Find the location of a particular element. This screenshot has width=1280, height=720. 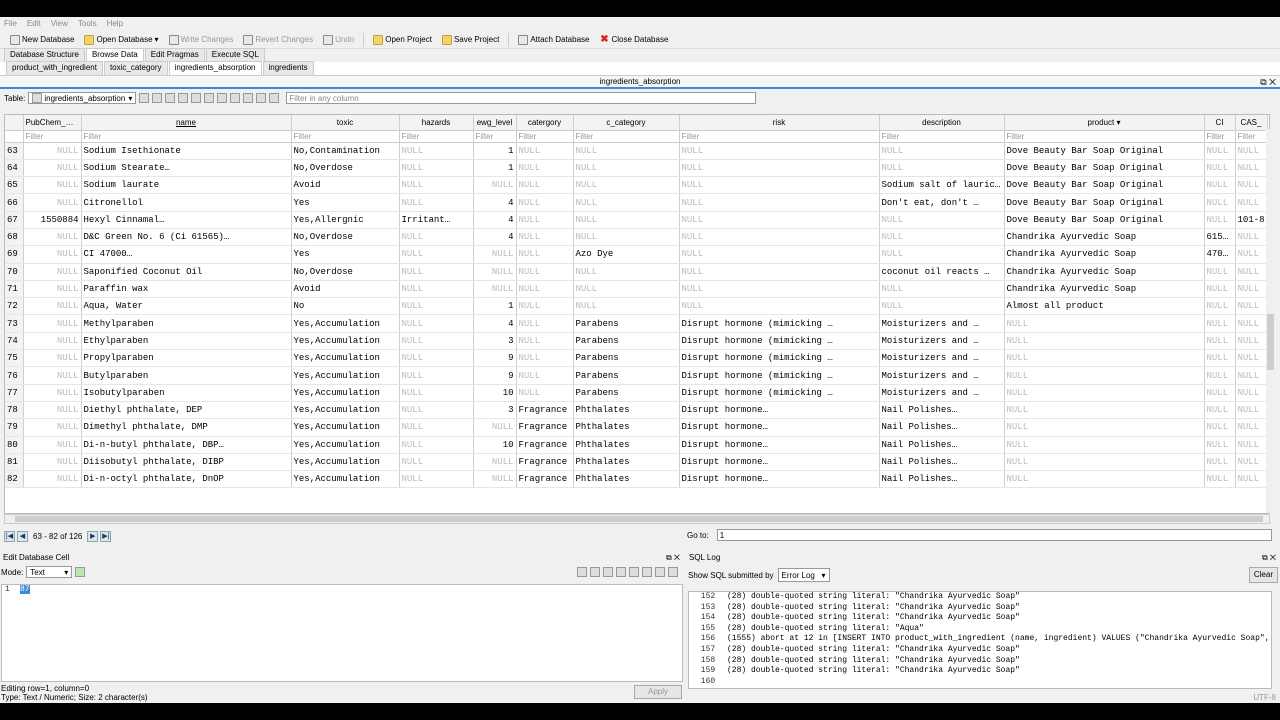

column-header: c_category is located at coordinates (626, 123).